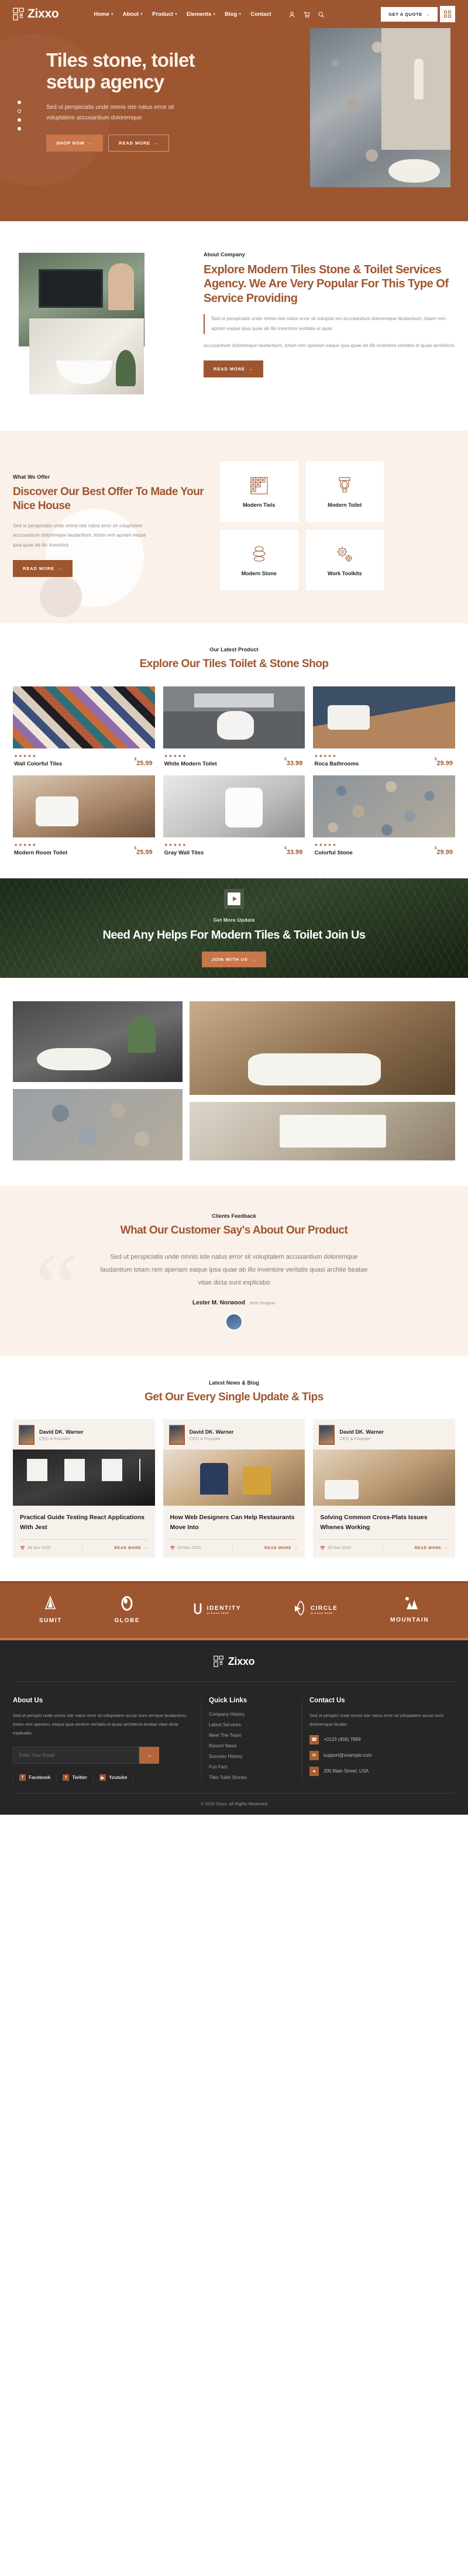  I want to click on brand-logo: Zixxo, so click(36, 14).